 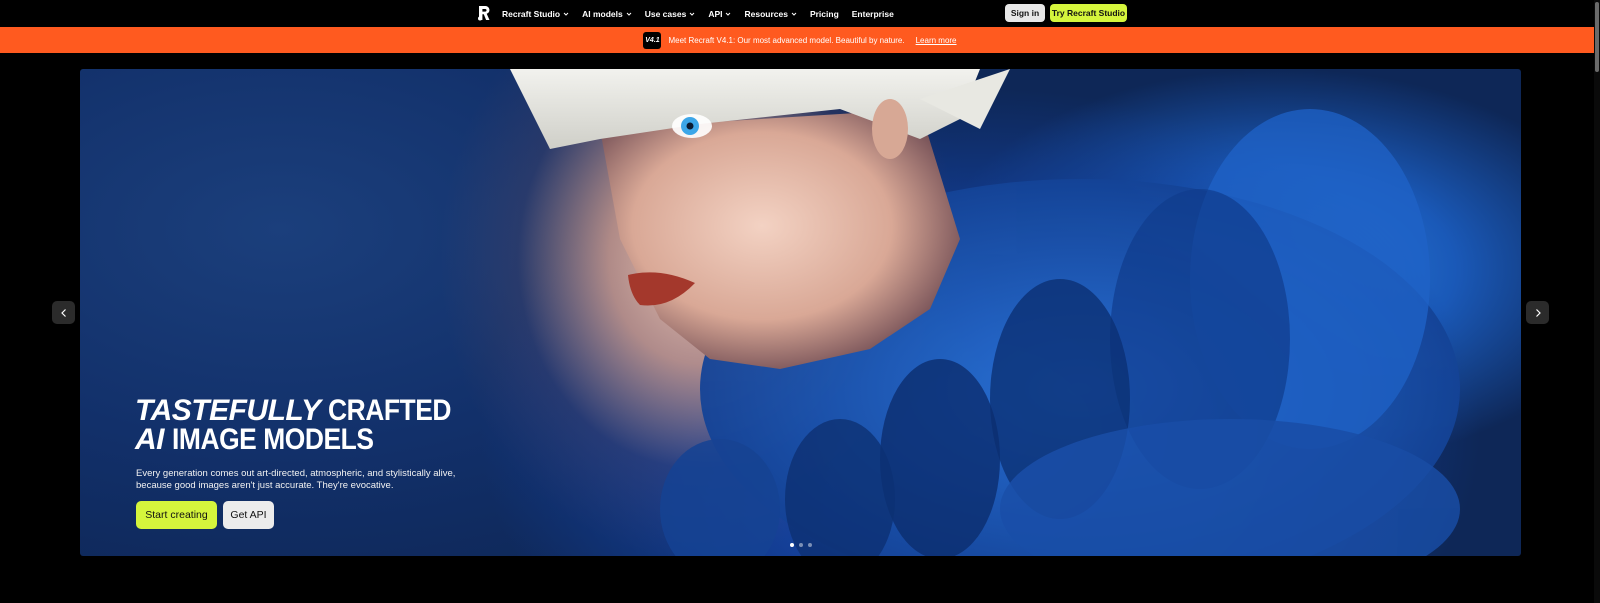 What do you see at coordinates (602, 13) in the screenshot?
I see `nav-item-label: AI models` at bounding box center [602, 13].